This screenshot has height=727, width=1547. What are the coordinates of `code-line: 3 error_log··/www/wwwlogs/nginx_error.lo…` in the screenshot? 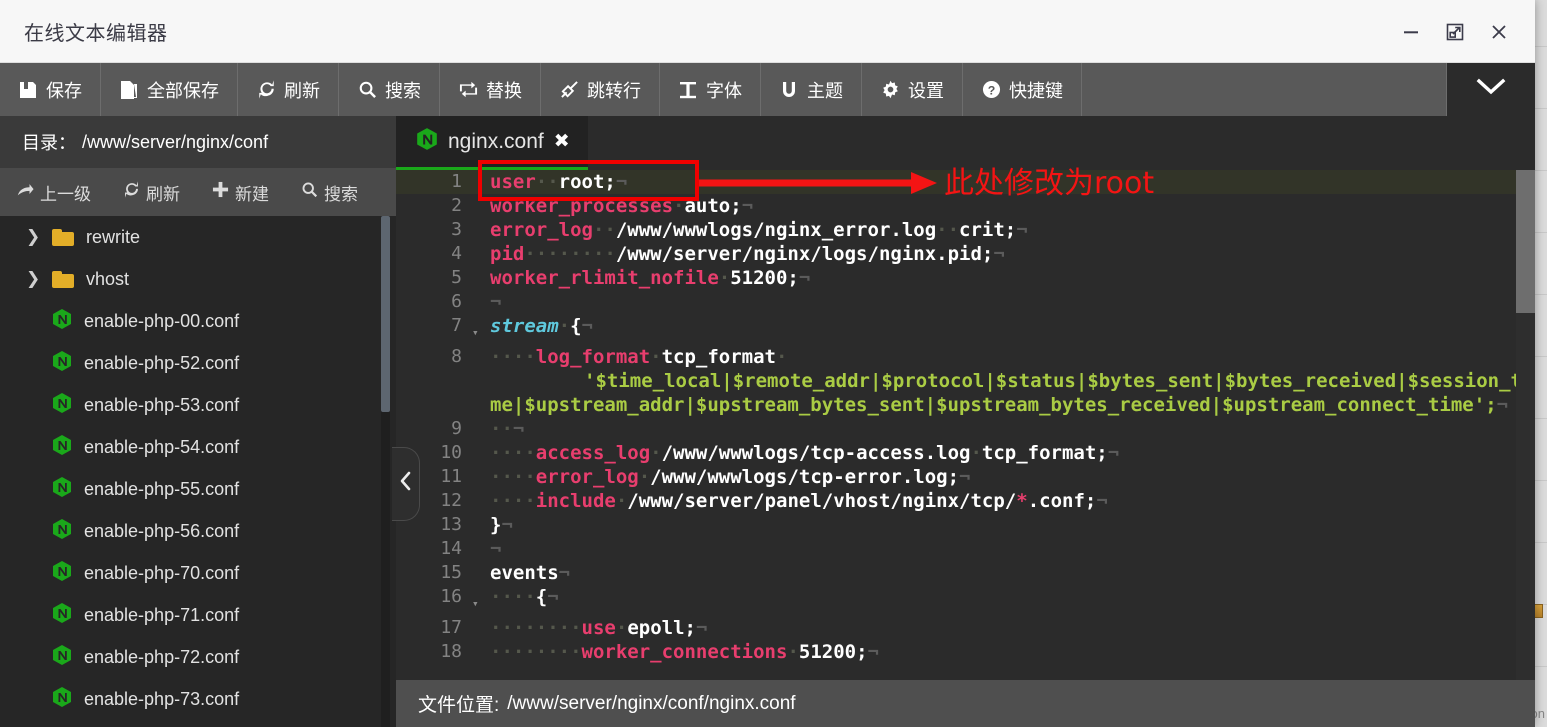 It's located at (965, 230).